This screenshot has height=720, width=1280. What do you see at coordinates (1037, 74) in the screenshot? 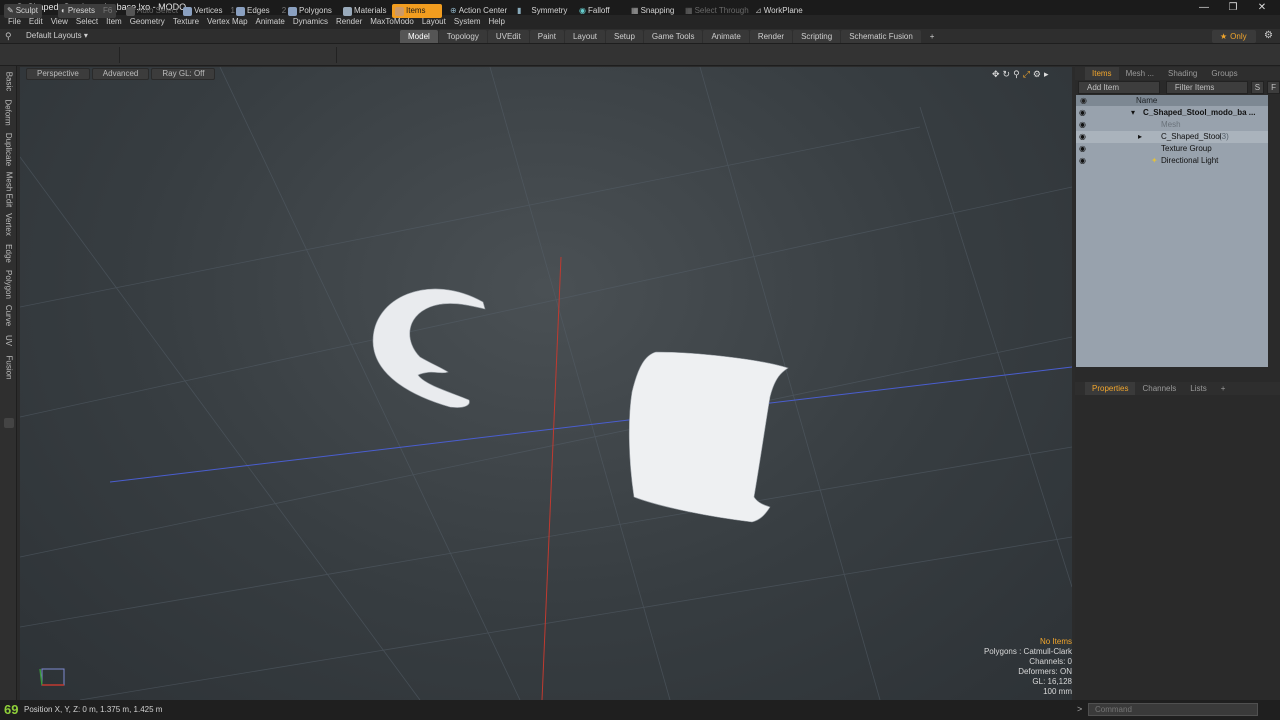
I see `viewport-settings-icon: ⚙` at bounding box center [1037, 74].